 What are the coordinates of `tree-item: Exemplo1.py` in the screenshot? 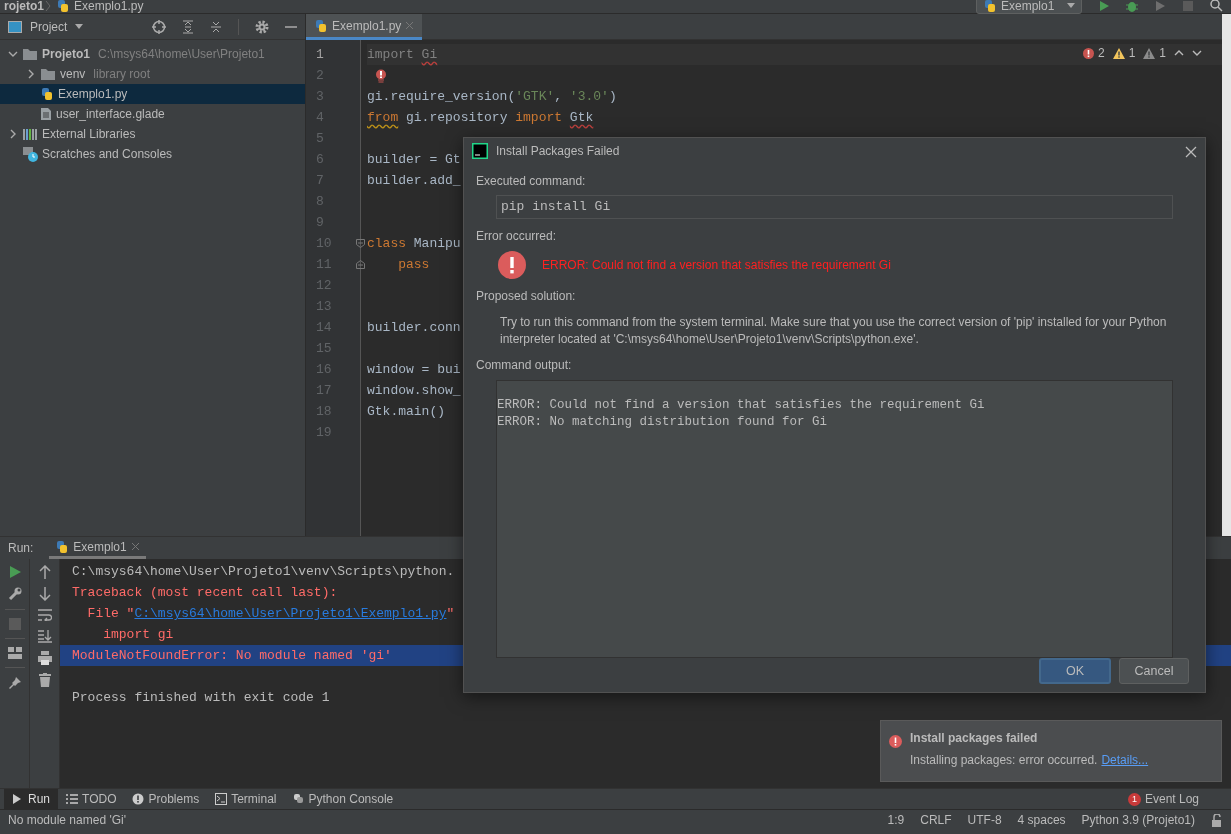 It's located at (152, 94).